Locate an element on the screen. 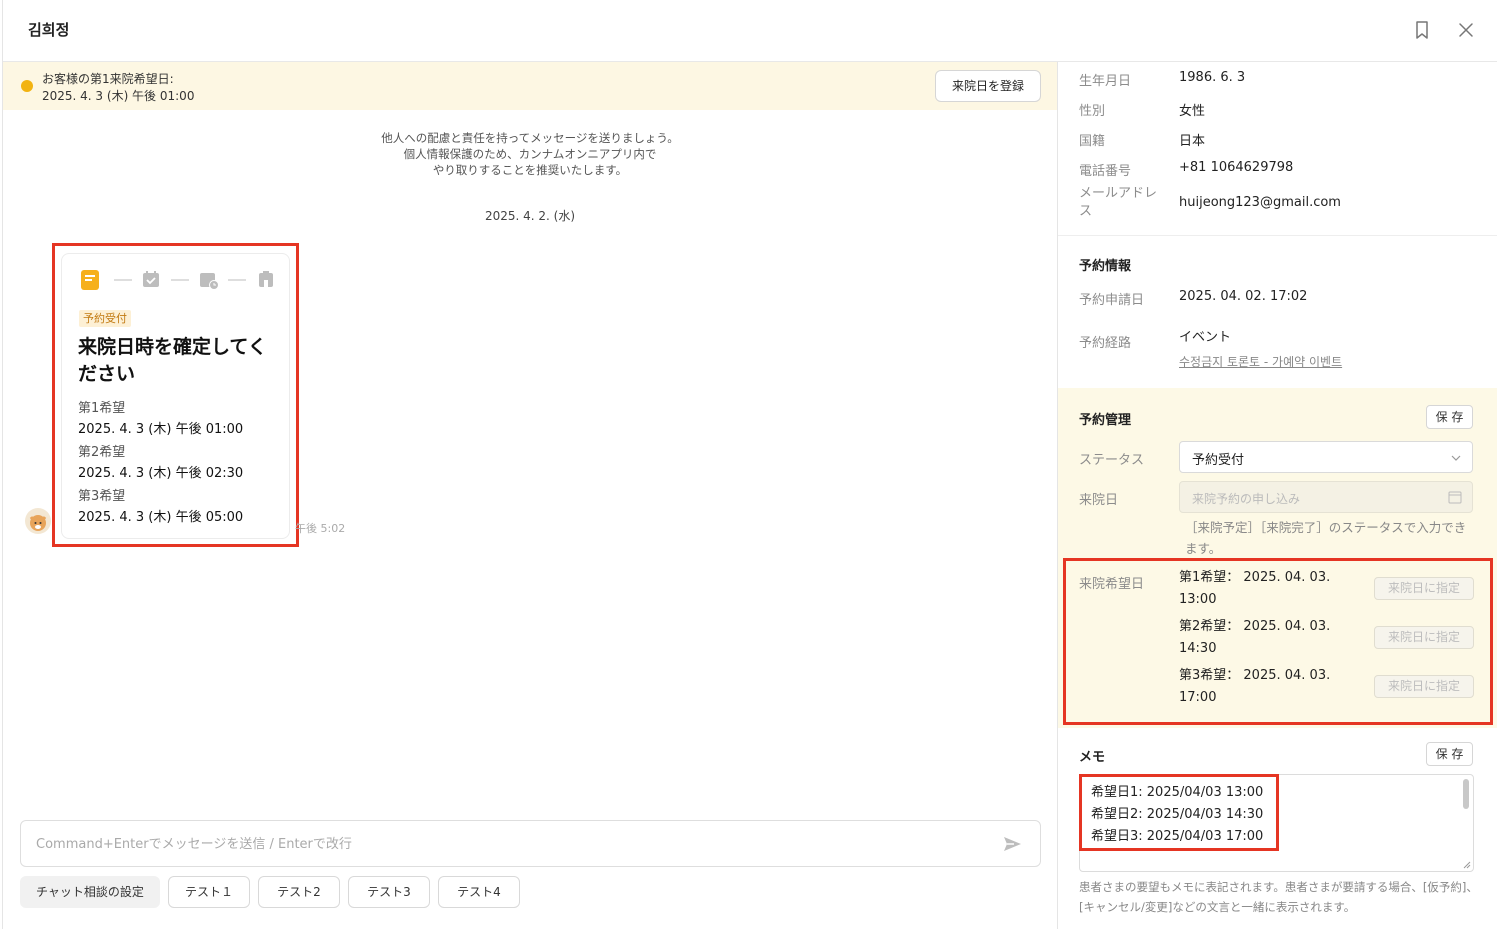 This screenshot has width=1497, height=929. status-select-value: 予約受付 is located at coordinates (1218, 460).